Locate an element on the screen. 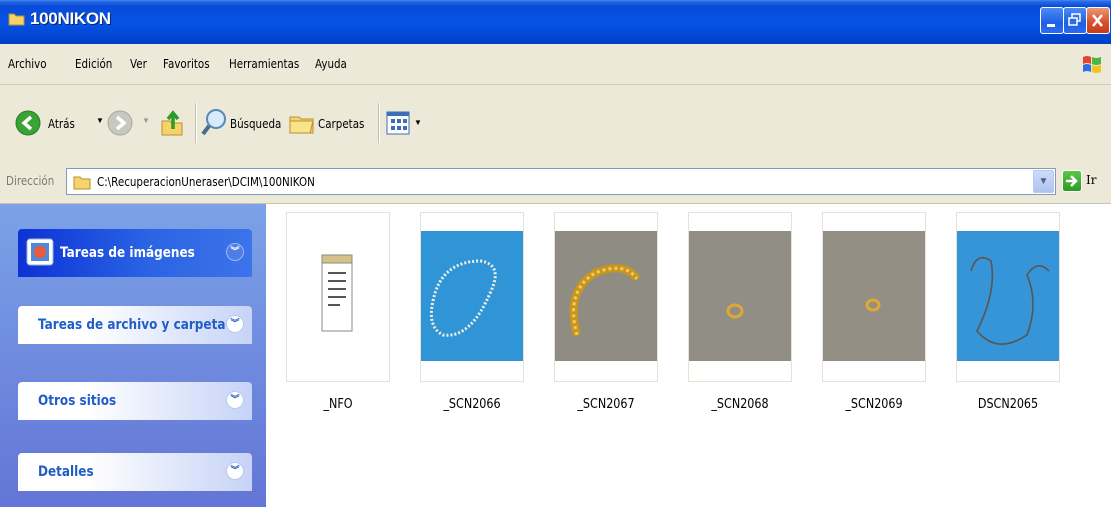  search-button: Búsqueda is located at coordinates (241, 124).